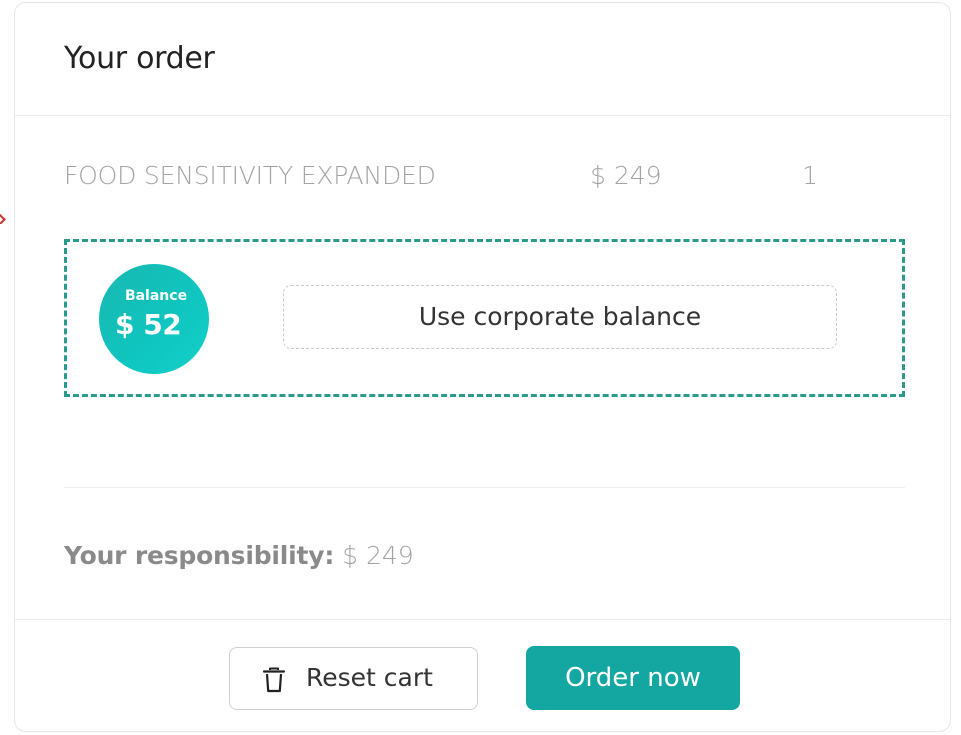 This screenshot has height=735, width=961. I want to click on item-name: FOOD SENSITIVITY EXPANDED, so click(250, 175).